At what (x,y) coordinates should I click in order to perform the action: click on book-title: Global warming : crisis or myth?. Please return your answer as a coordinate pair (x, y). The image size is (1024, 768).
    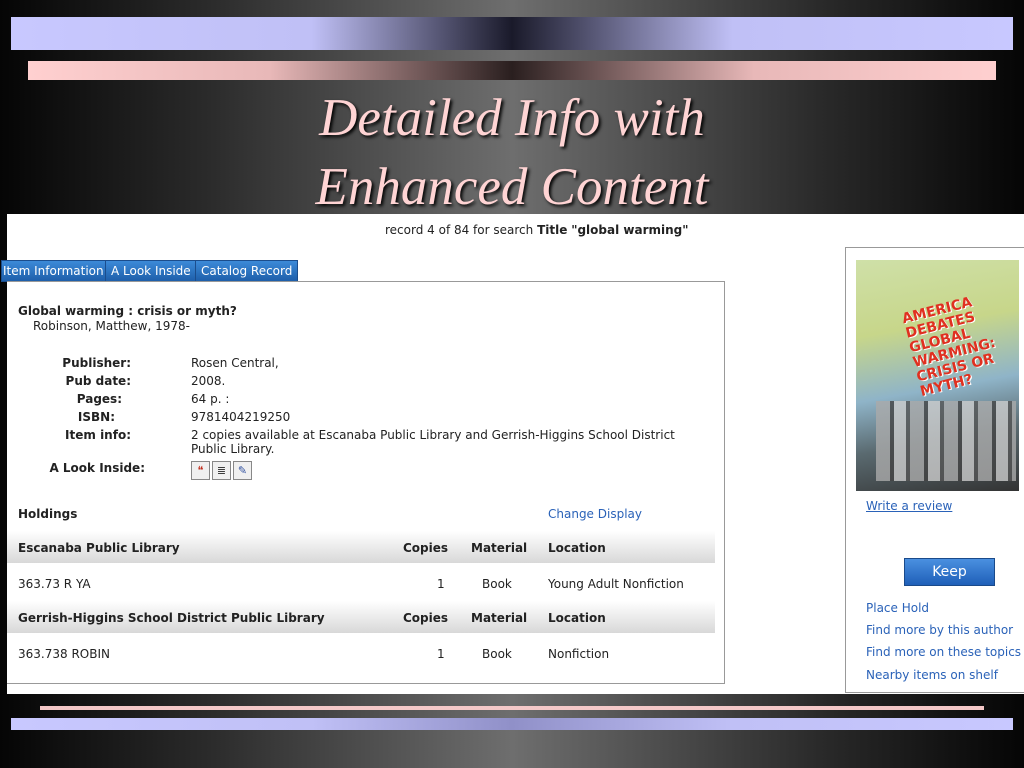
    Looking at the image, I should click on (127, 311).